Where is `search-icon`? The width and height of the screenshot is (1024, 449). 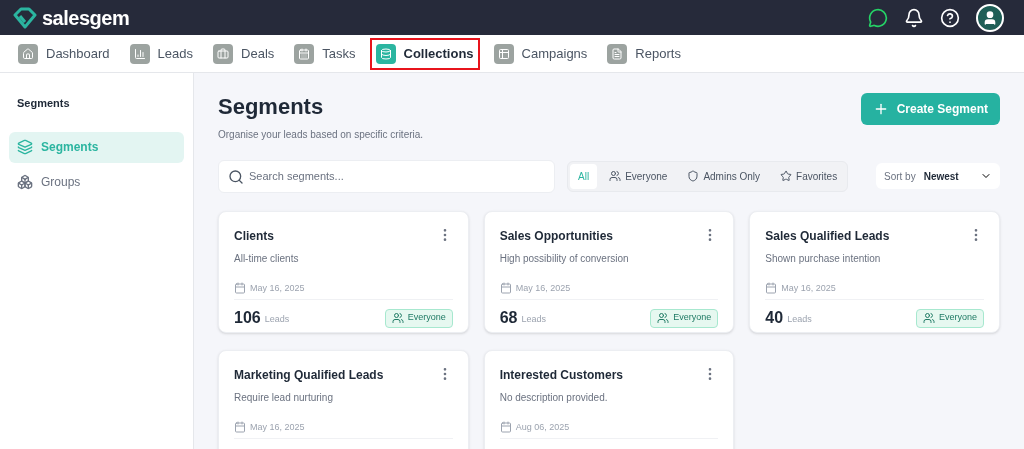 search-icon is located at coordinates (236, 176).